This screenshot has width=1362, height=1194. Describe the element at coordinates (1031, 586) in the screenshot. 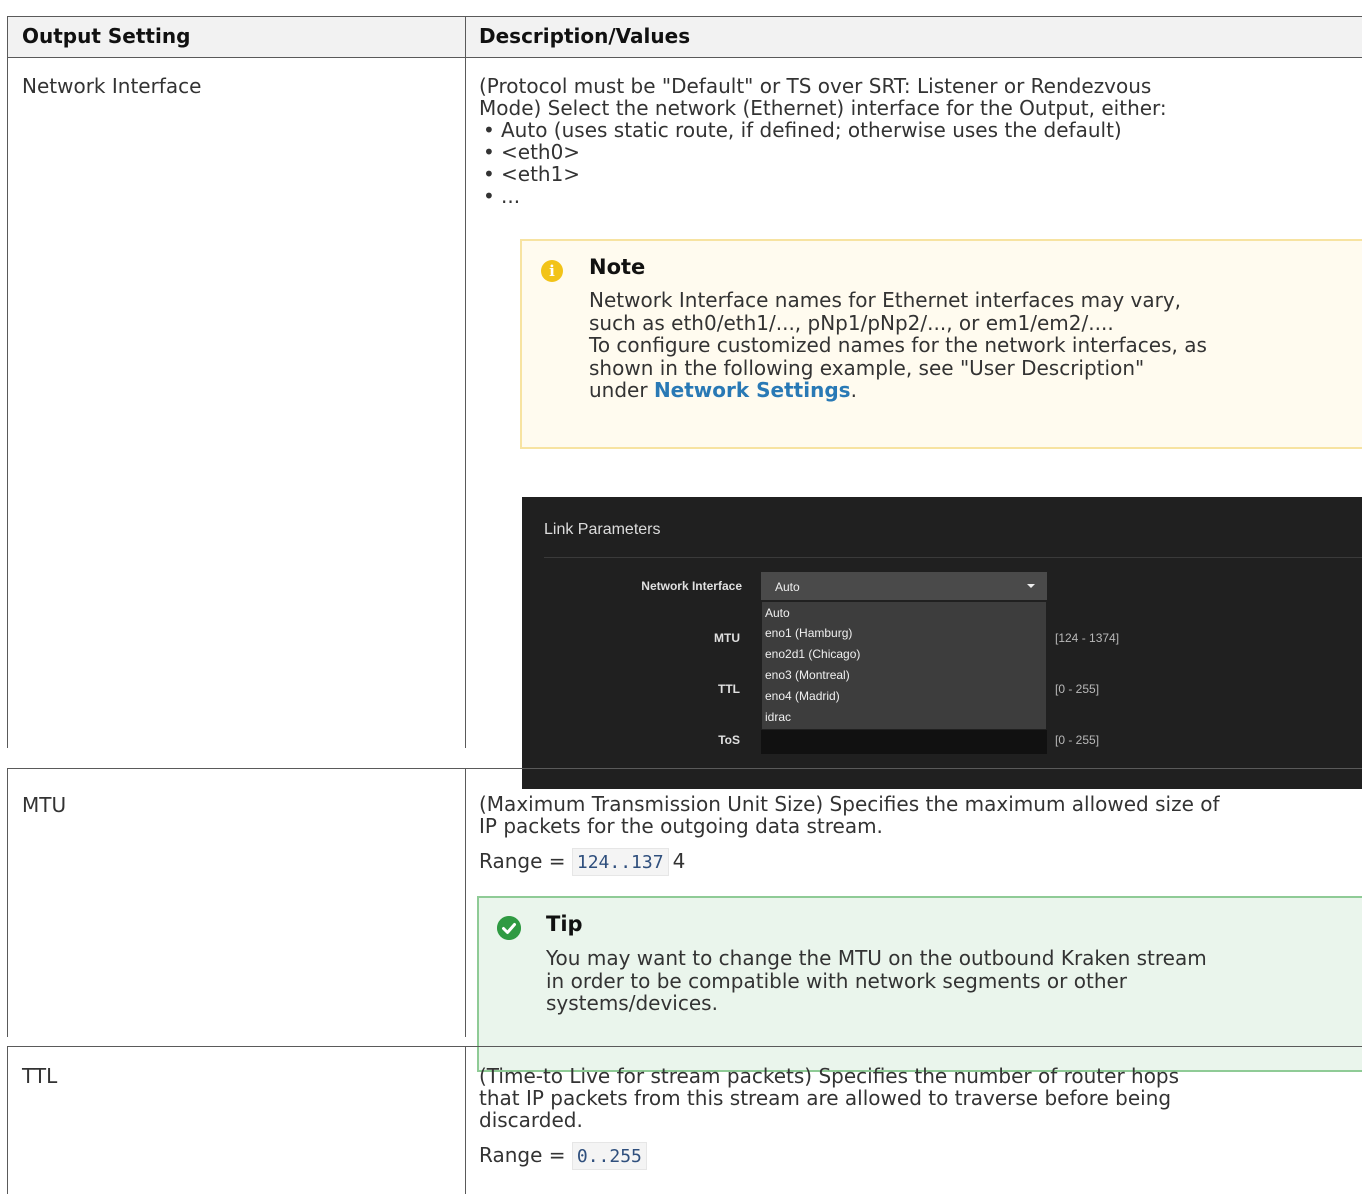

I see `chevron-down-icon` at that location.